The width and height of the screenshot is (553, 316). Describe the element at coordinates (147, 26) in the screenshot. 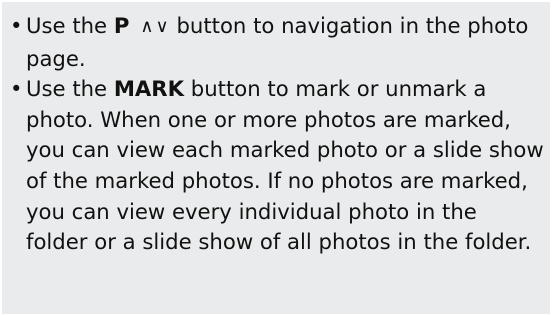

I see `up-arrow-icon: ∧` at that location.